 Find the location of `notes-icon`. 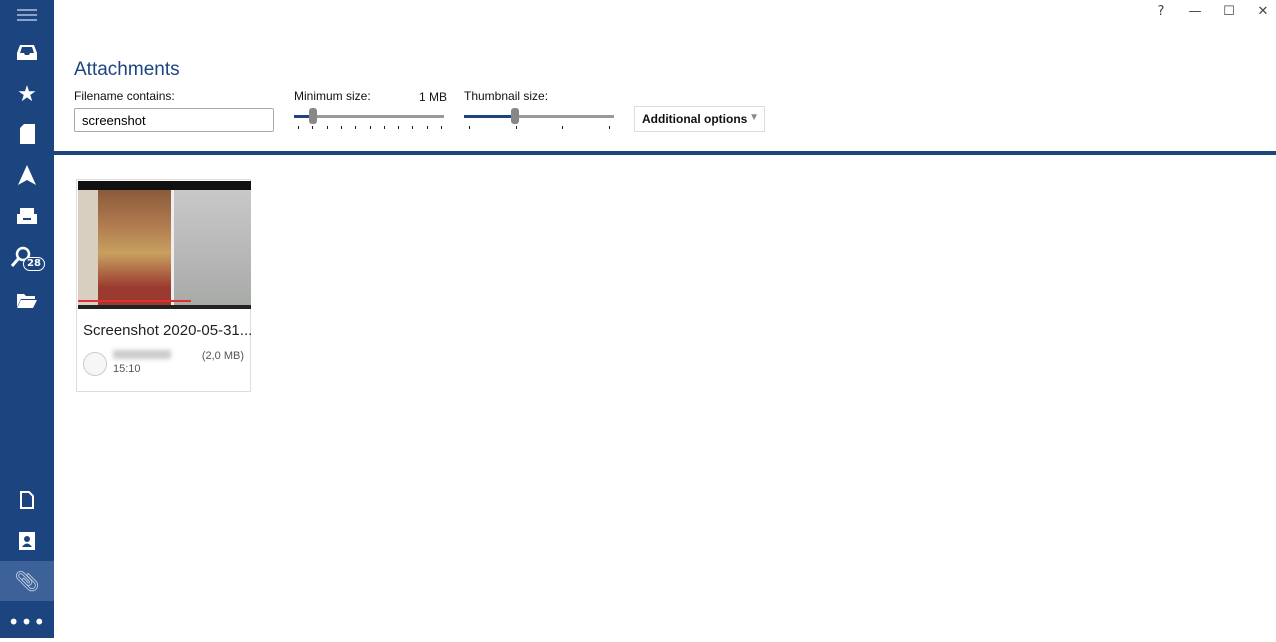

notes-icon is located at coordinates (27, 134).